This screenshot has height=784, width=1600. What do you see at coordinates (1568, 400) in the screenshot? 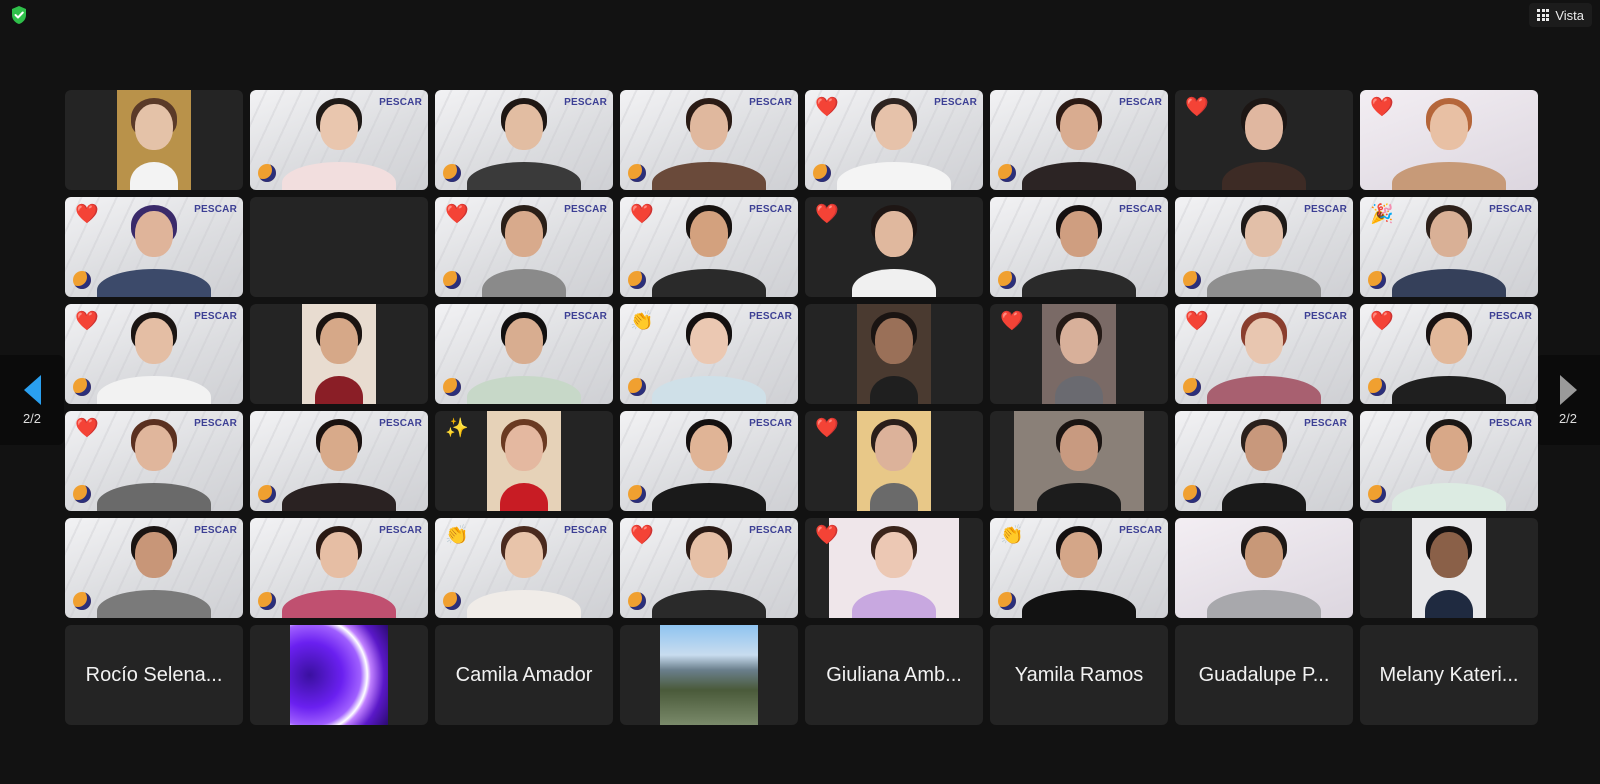
I see `next-page-button: 2/2` at bounding box center [1568, 400].